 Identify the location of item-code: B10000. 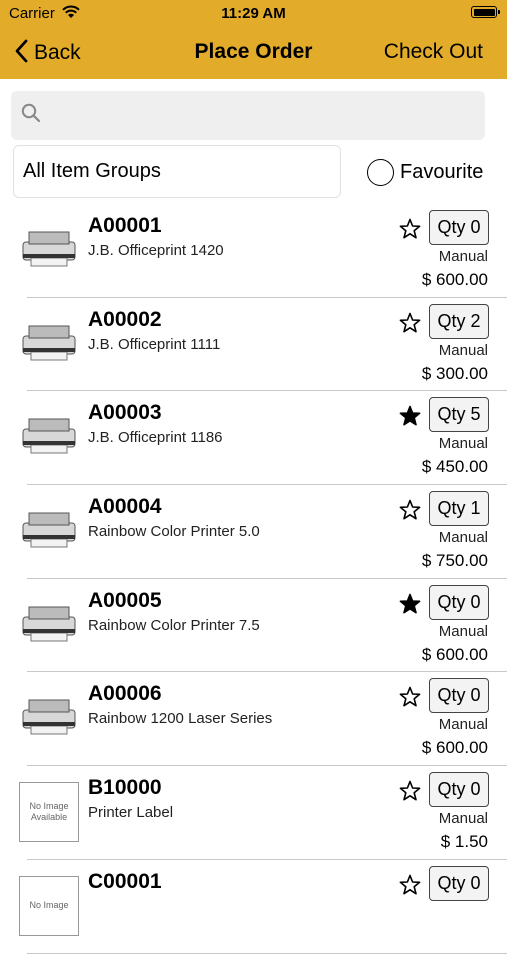
(125, 788).